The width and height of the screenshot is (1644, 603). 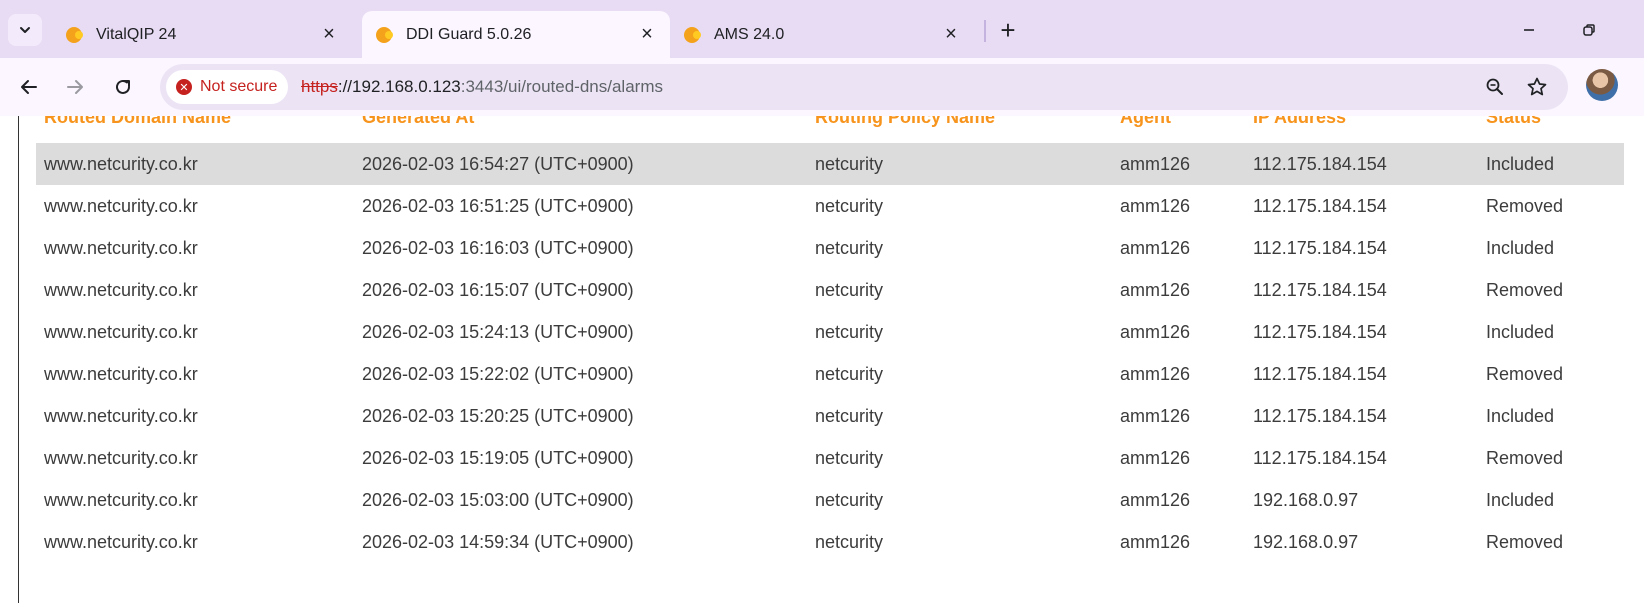 I want to click on column-header-ip: IP Address, so click(x=1299, y=122).